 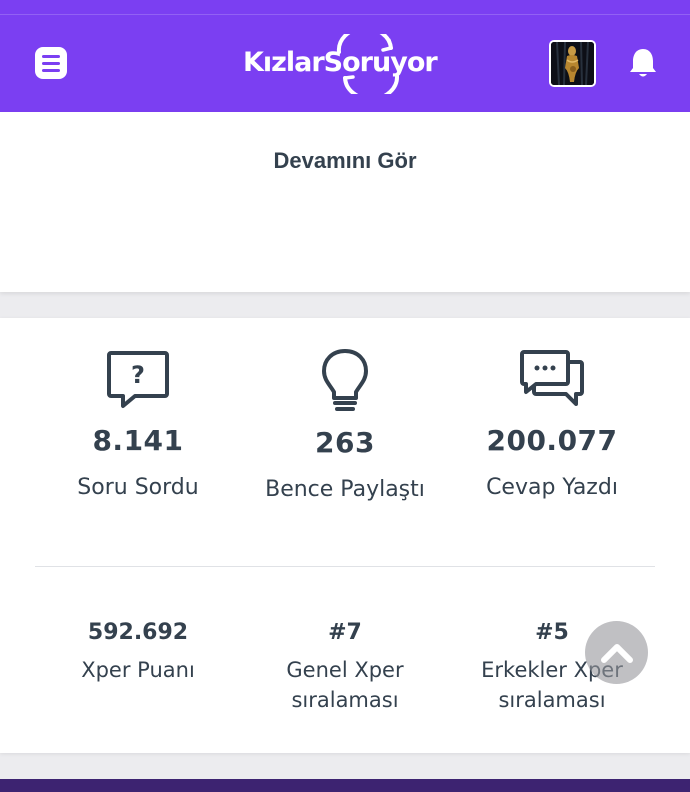 I want to click on general-rank-label-line2: sıralaması, so click(x=345, y=700).